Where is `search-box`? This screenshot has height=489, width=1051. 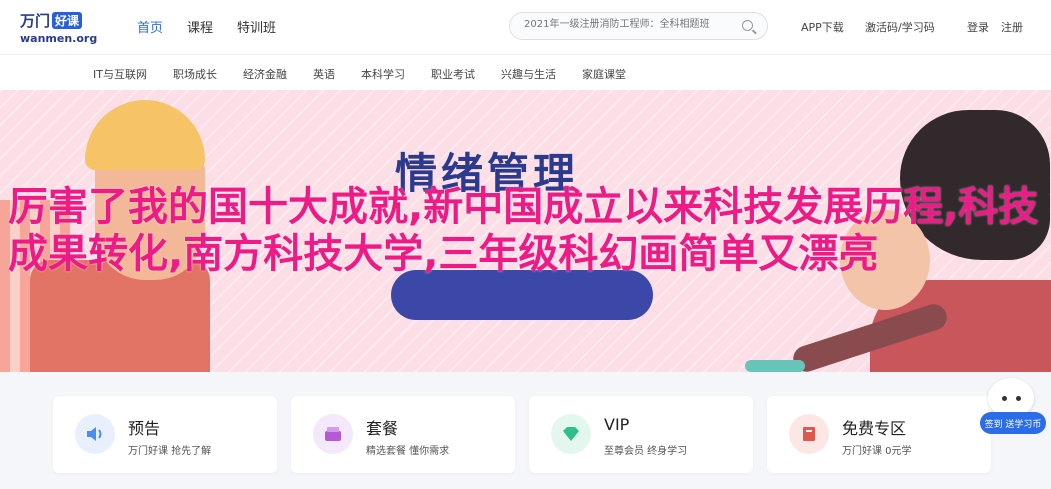 search-box is located at coordinates (638, 26).